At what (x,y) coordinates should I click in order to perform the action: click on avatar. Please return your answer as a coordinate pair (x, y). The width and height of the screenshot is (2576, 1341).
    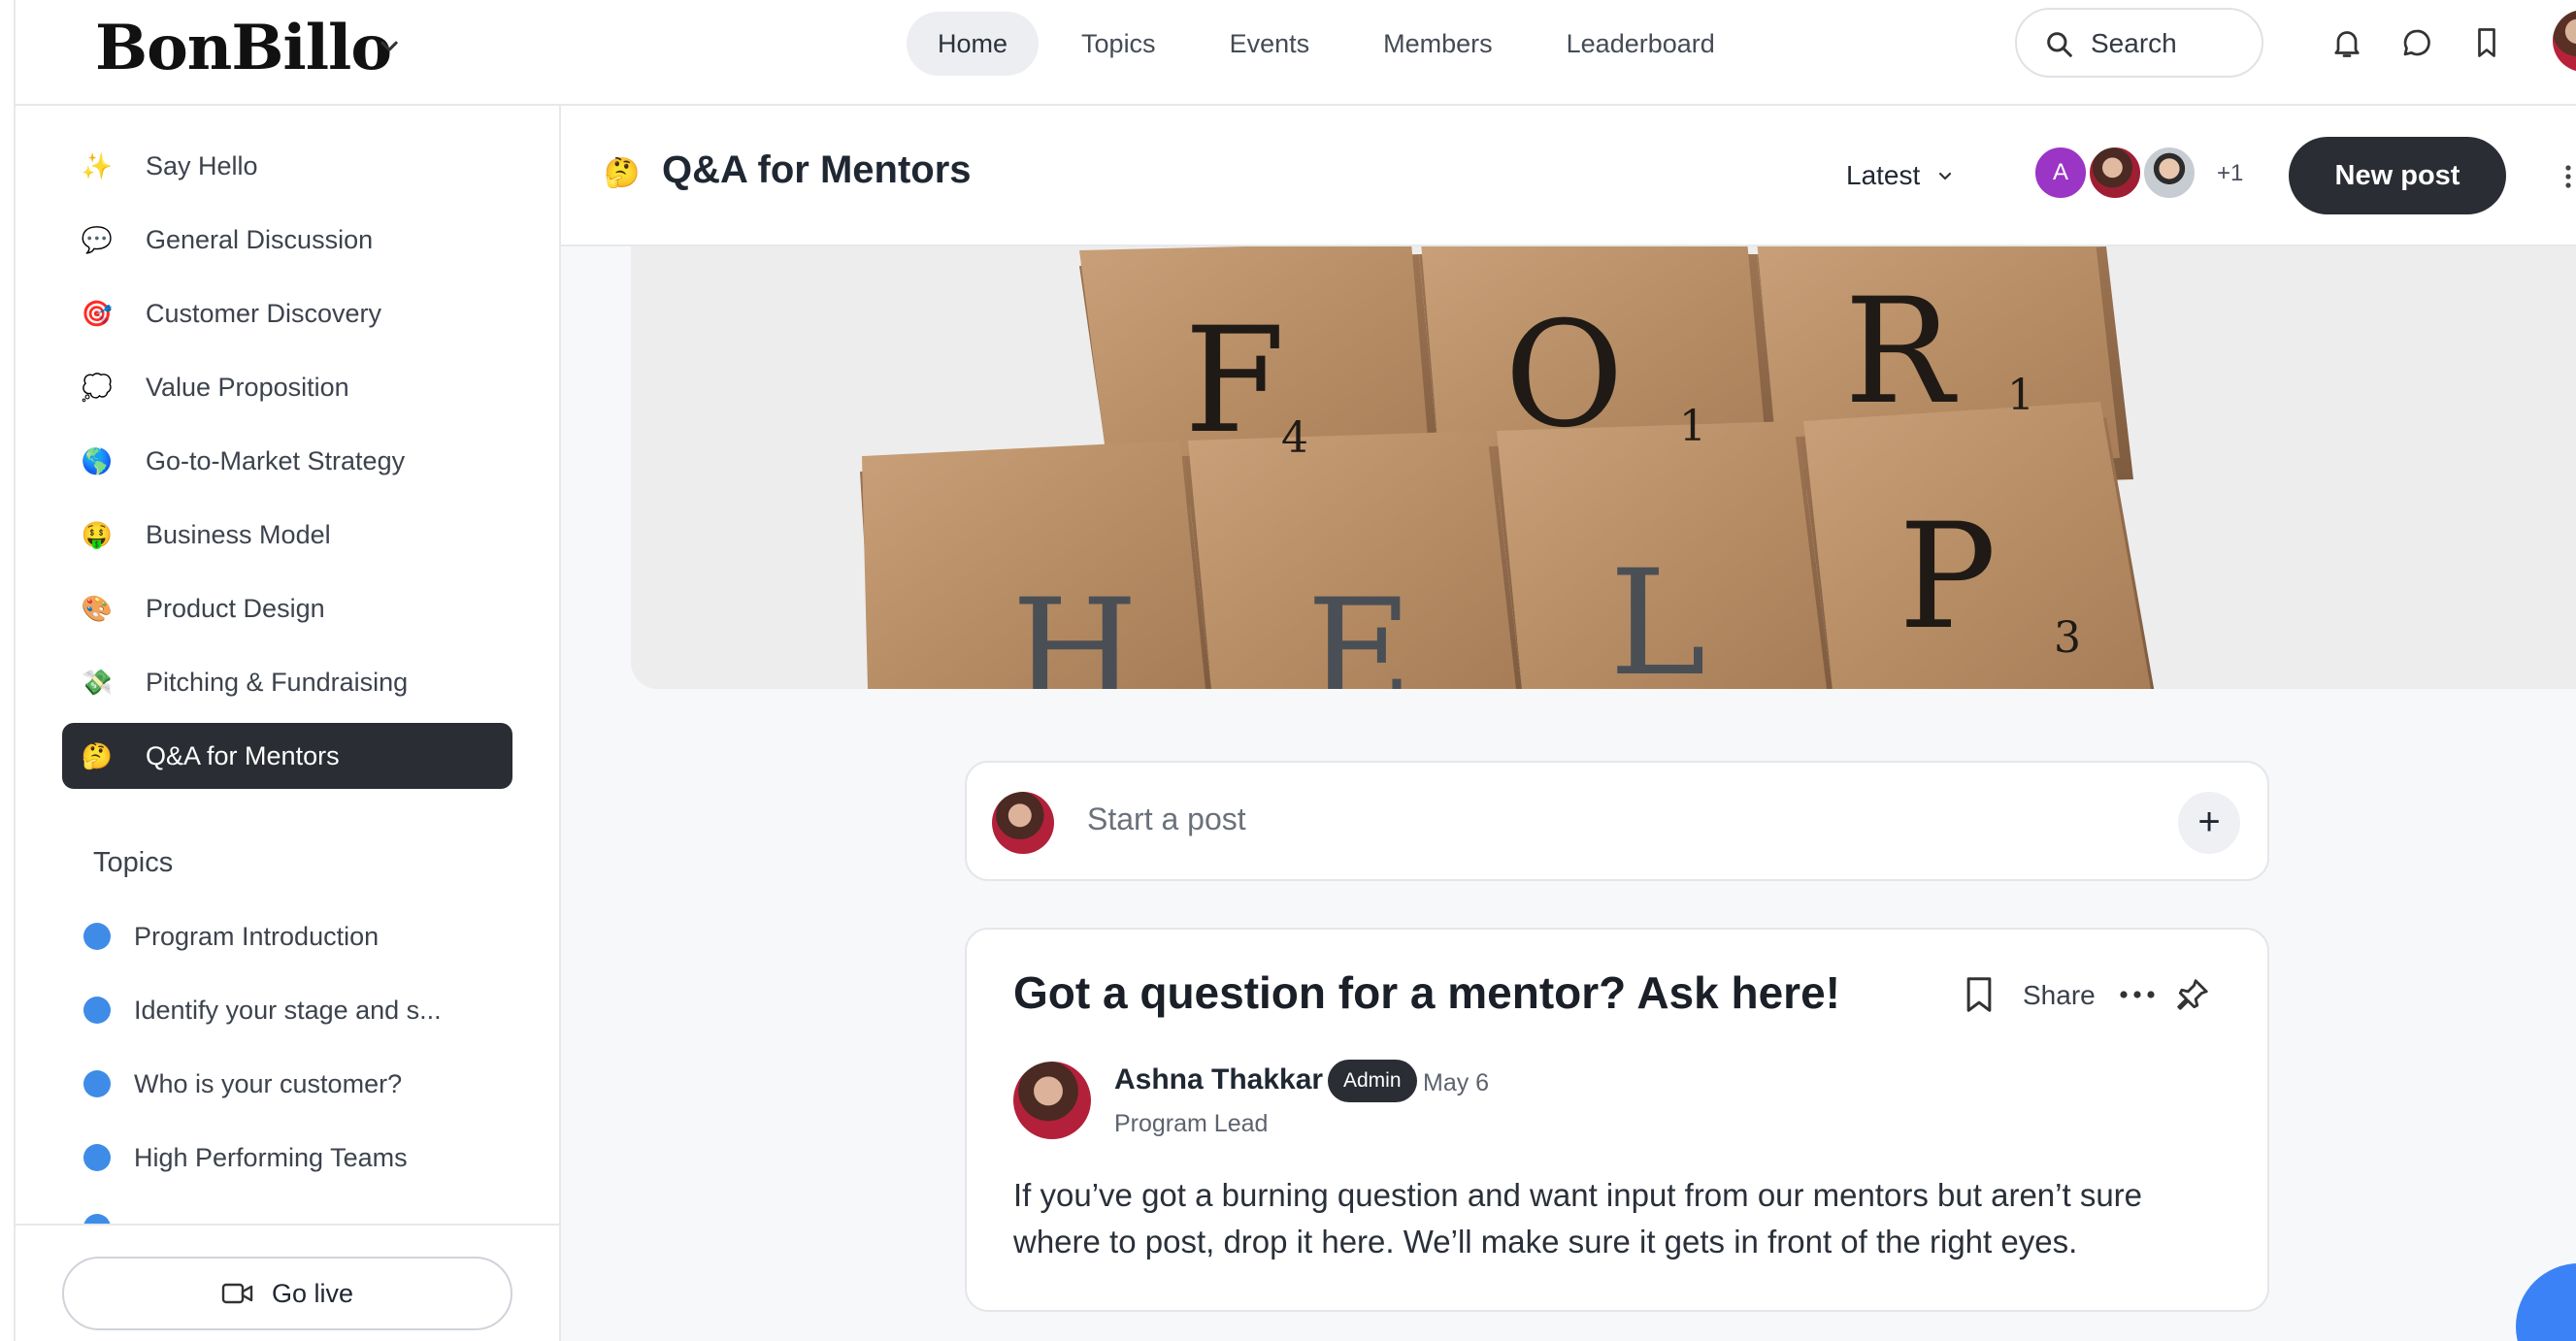
    Looking at the image, I should click on (1023, 823).